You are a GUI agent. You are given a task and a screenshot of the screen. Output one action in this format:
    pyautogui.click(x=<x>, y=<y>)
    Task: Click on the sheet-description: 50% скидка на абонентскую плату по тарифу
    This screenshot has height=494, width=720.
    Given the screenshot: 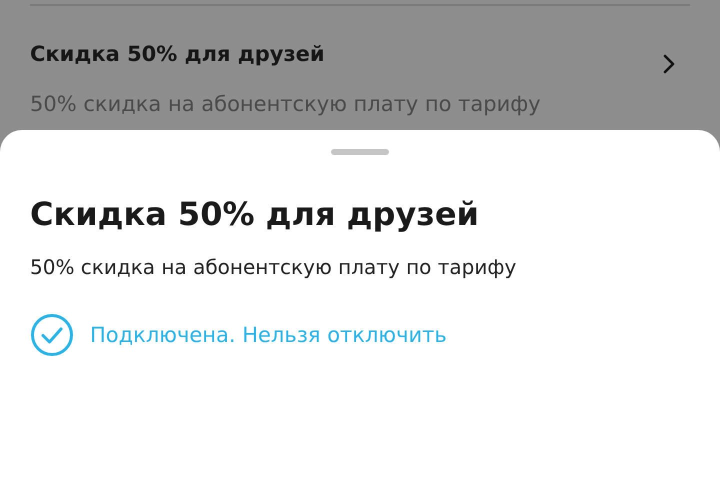 What is the action you would take?
    pyautogui.click(x=274, y=267)
    